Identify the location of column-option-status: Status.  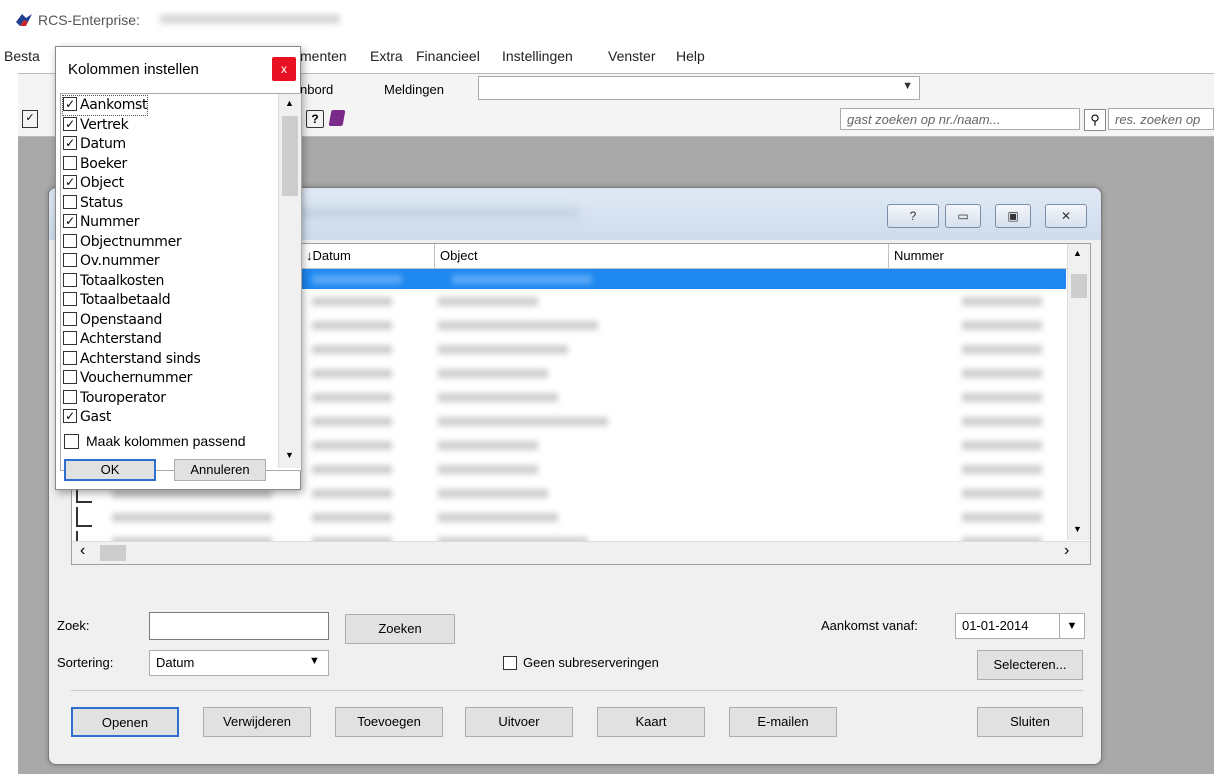
(93, 203).